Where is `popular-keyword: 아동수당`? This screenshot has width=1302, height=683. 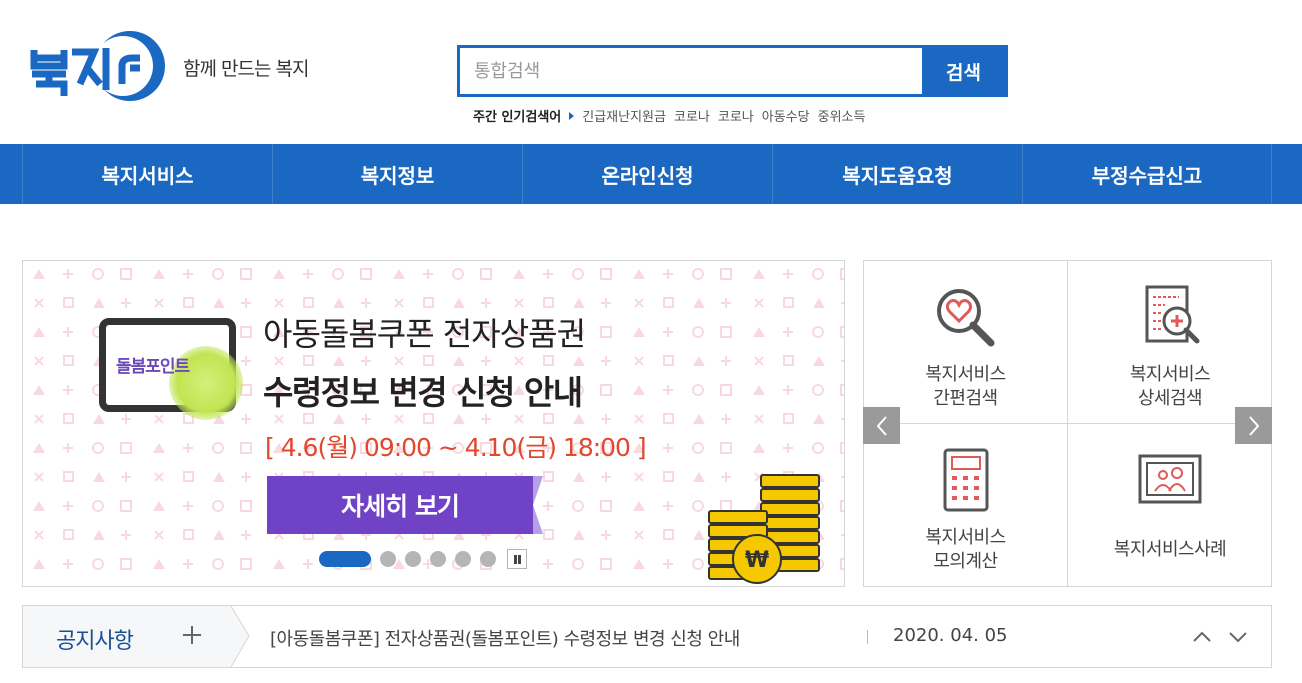 popular-keyword: 아동수당 is located at coordinates (786, 115).